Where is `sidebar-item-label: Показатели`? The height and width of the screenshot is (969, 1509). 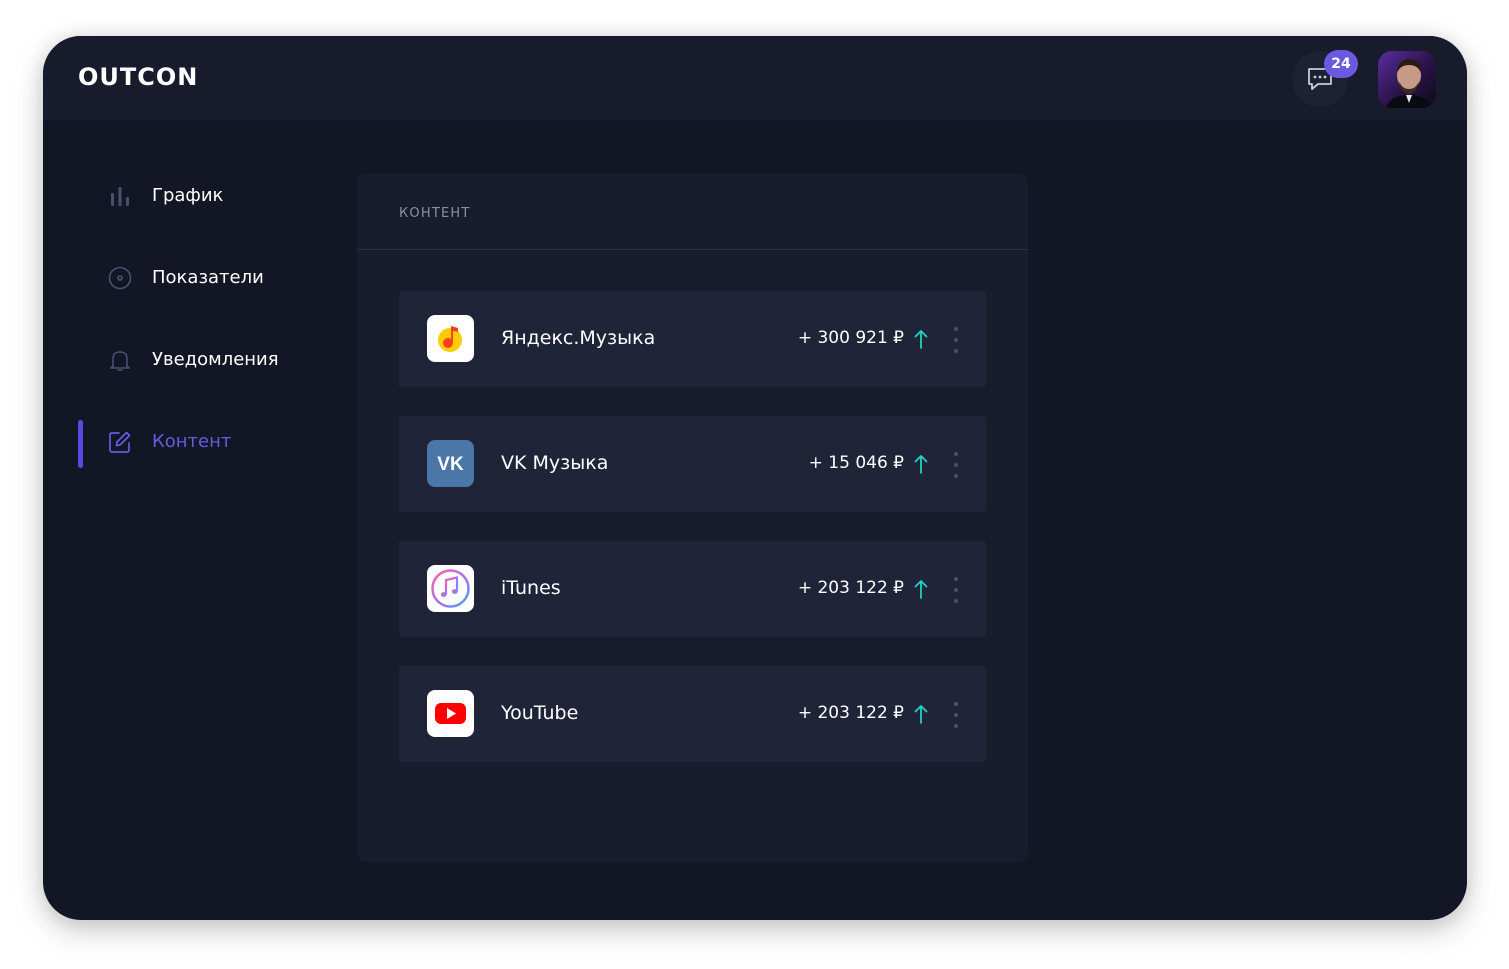
sidebar-item-label: Показатели is located at coordinates (208, 277).